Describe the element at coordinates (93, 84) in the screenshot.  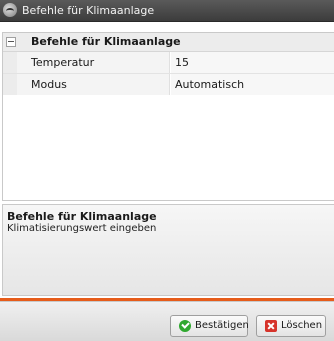
I see `property-name-cell: Modus` at that location.